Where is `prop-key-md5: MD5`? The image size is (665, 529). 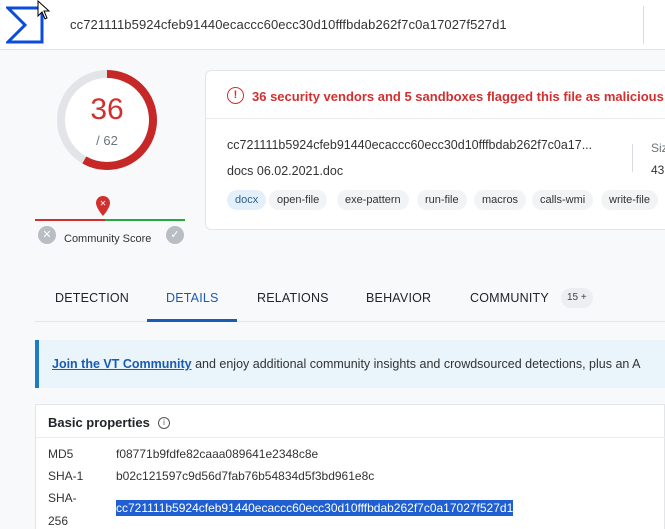 prop-key-md5: MD5 is located at coordinates (61, 454).